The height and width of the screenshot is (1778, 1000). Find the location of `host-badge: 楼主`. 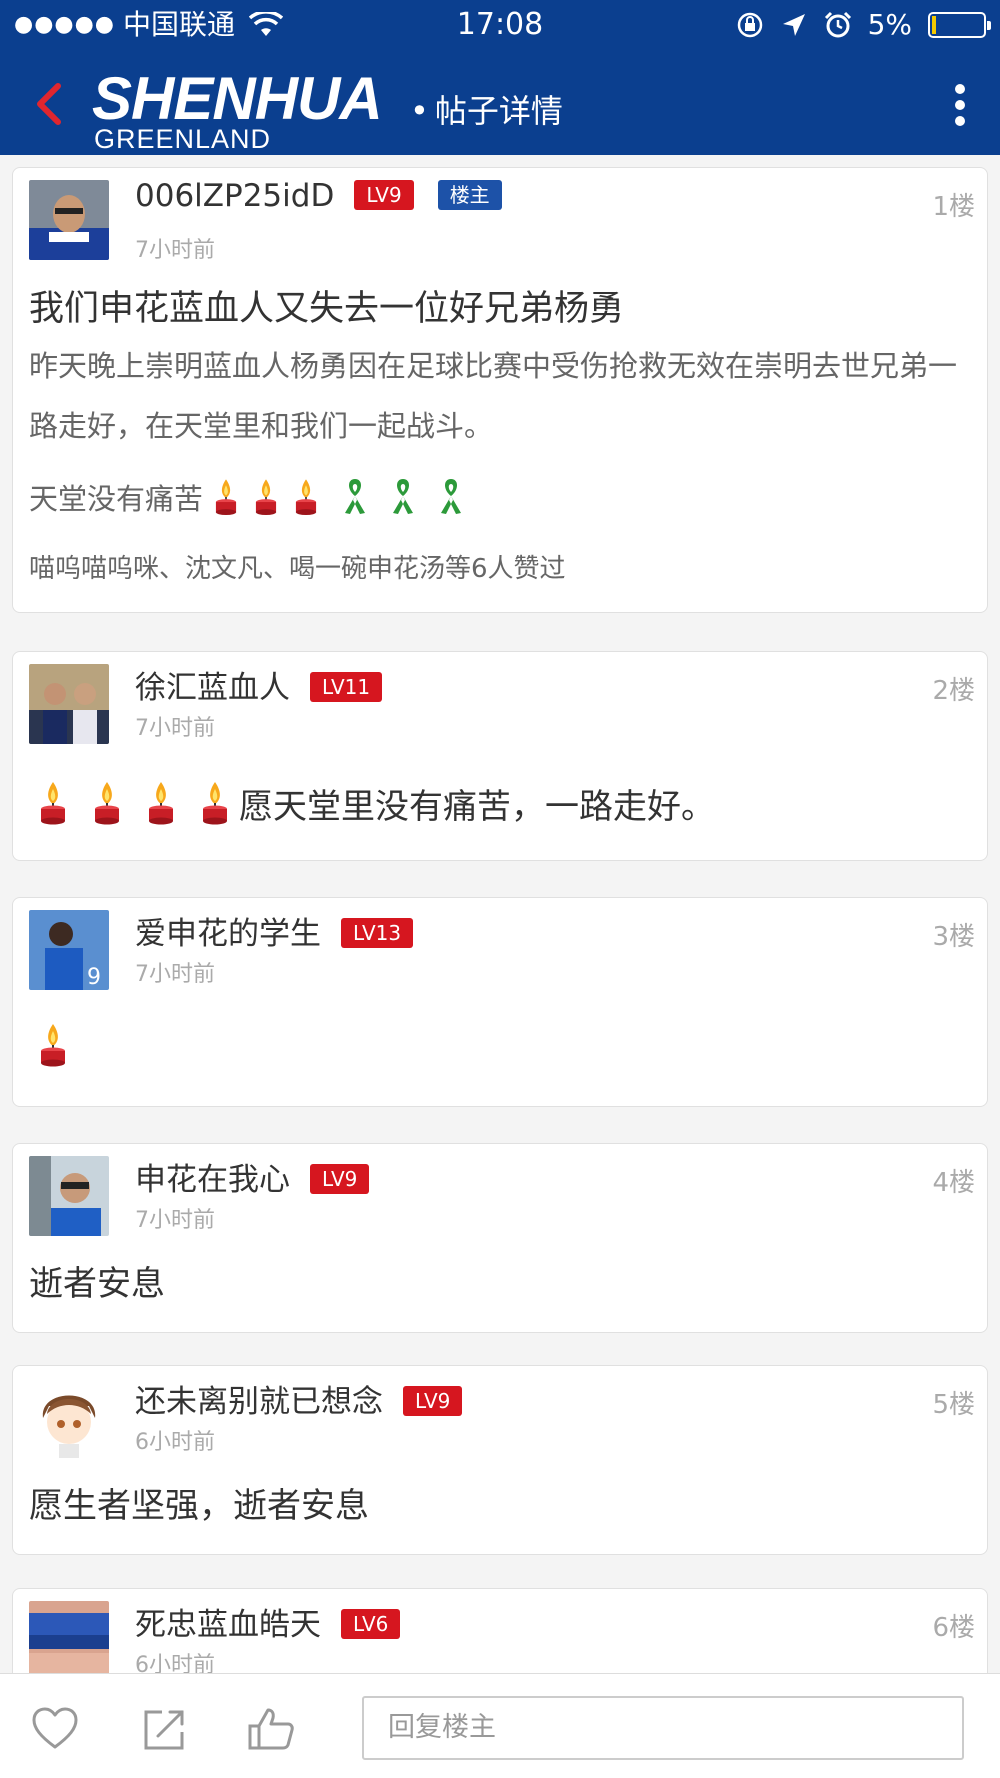

host-badge: 楼主 is located at coordinates (469, 194).